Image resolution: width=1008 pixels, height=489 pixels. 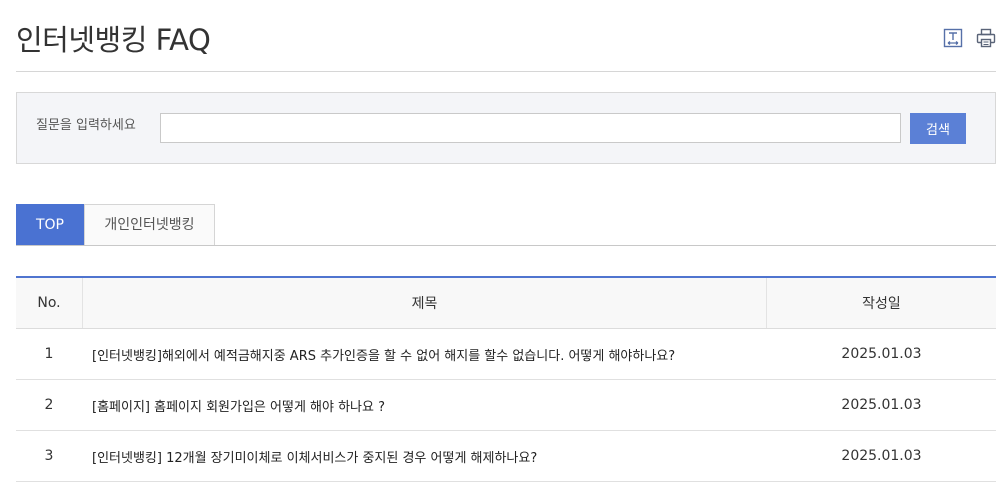 I want to click on text-size-icon-graphic, so click(x=953, y=38).